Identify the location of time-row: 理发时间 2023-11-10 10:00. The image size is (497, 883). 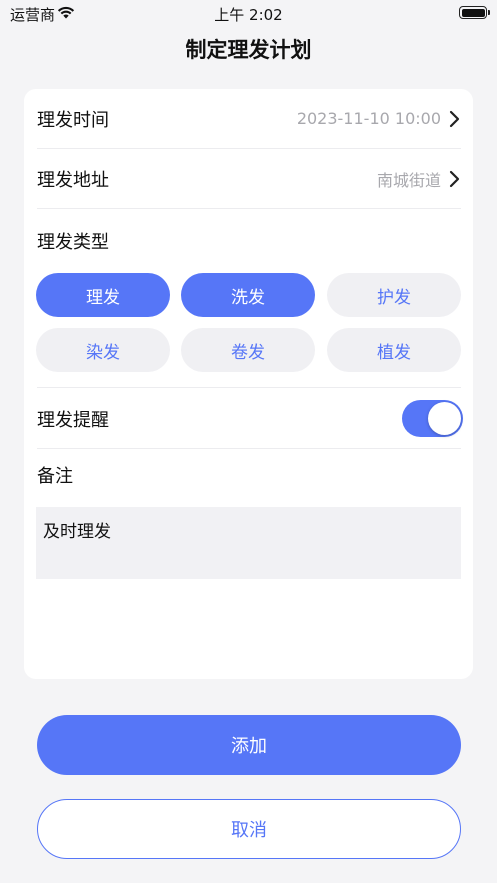
(249, 119).